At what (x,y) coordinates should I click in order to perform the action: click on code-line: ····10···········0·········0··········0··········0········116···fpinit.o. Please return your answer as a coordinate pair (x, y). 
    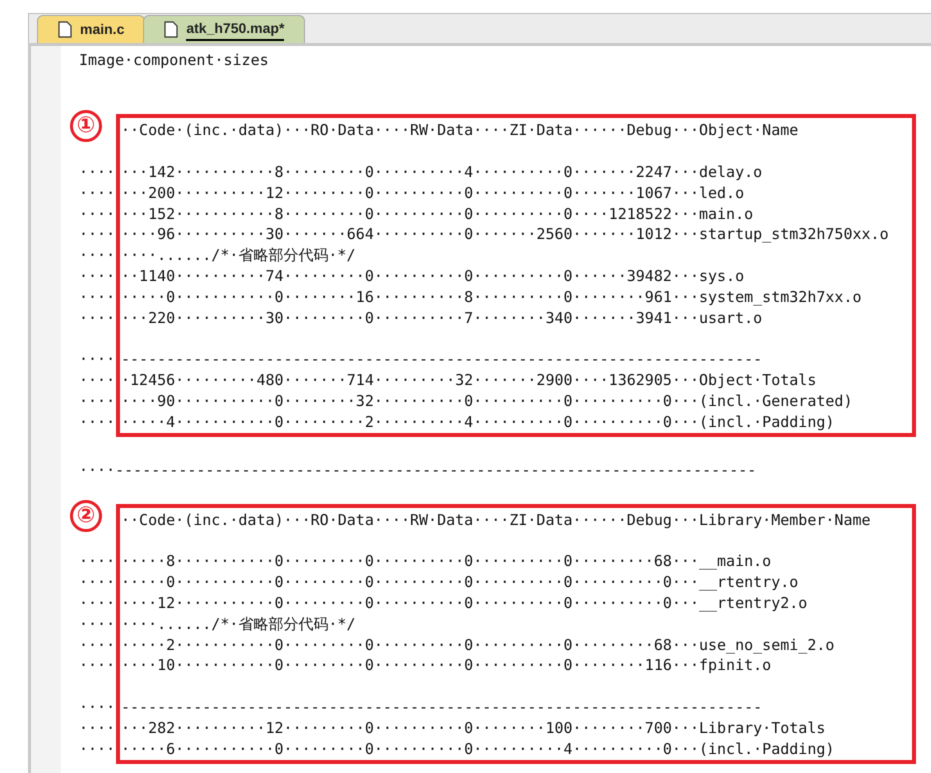
    Looking at the image, I should click on (446, 665).